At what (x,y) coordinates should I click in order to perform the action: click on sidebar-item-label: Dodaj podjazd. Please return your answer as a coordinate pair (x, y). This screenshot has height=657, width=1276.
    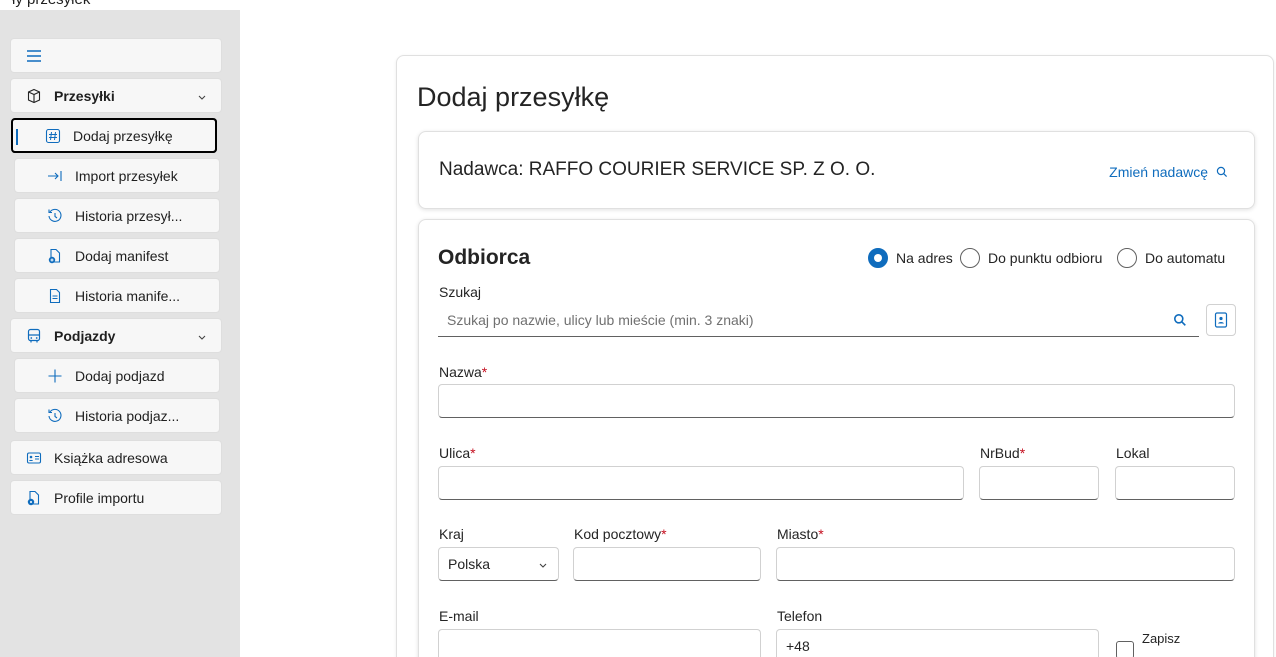
    Looking at the image, I should click on (120, 375).